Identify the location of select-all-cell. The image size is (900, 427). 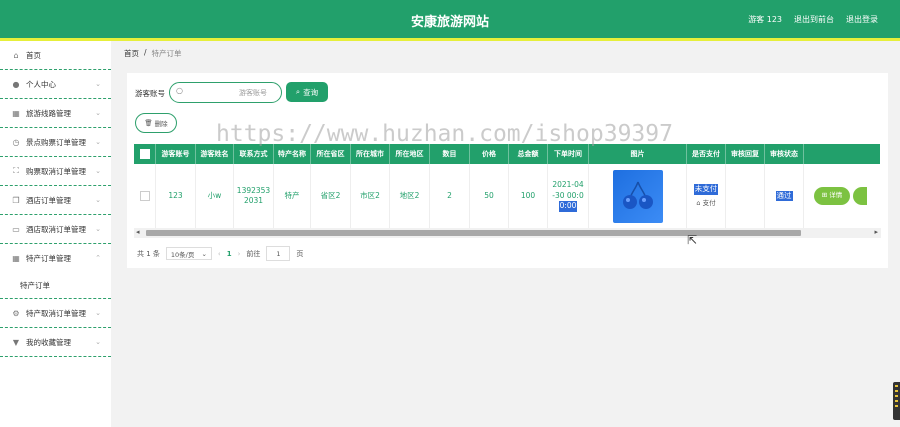
(145, 154).